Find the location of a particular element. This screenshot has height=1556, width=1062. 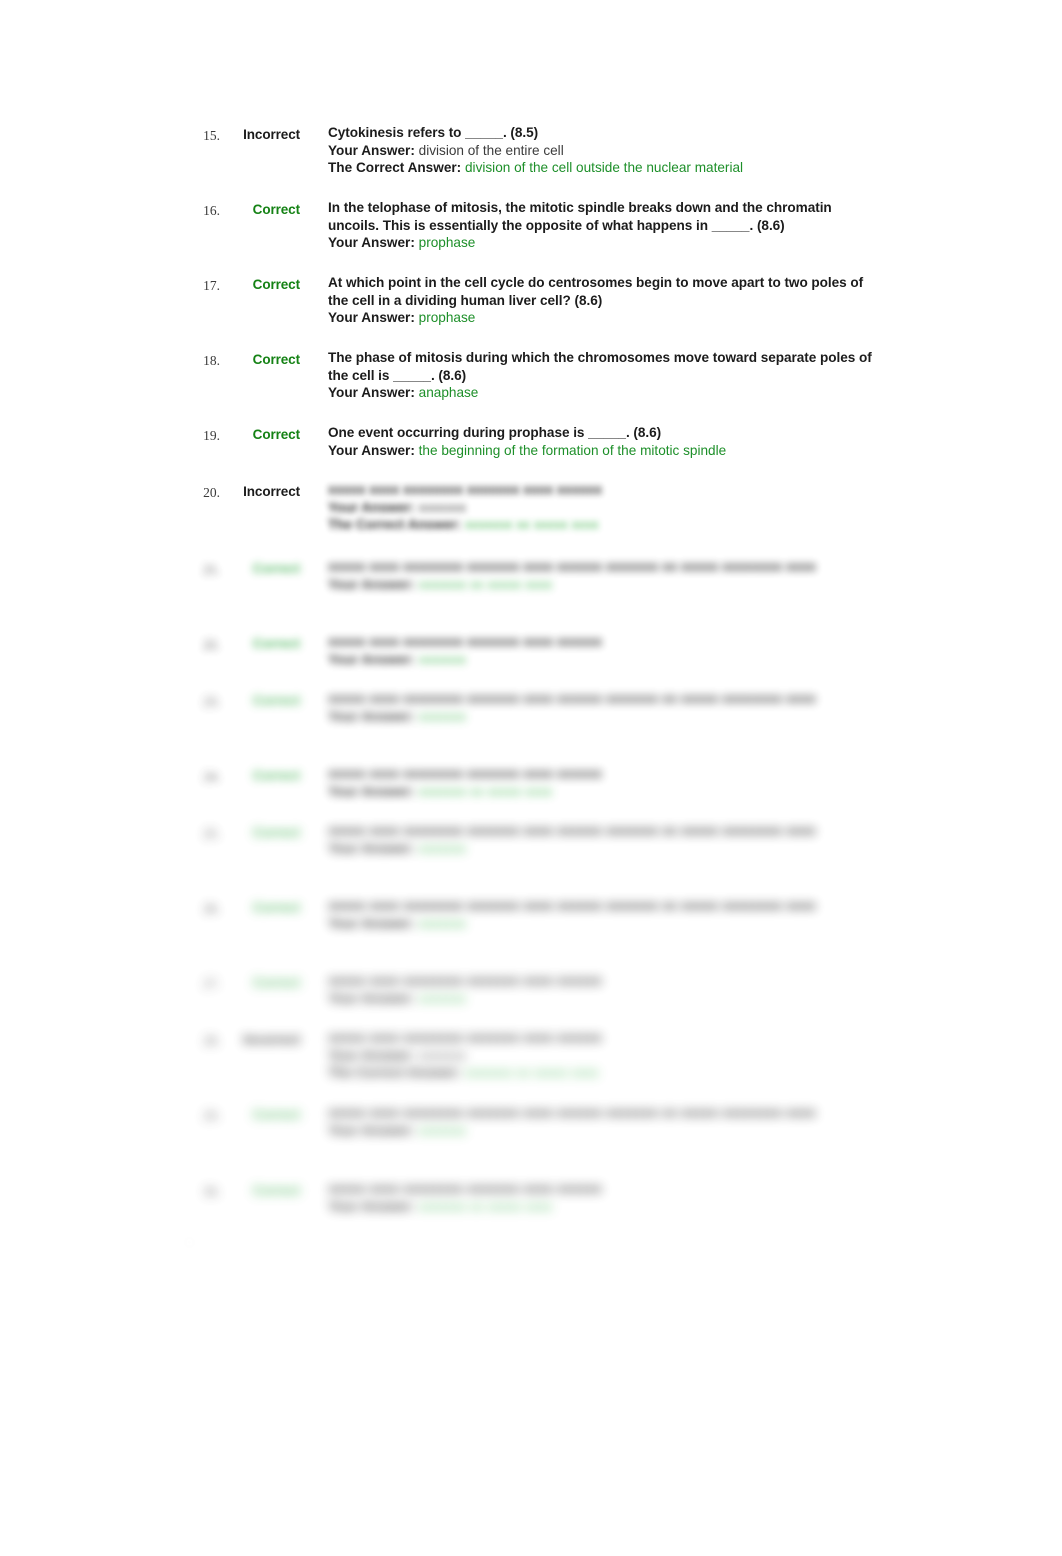

list-tail-marker: . is located at coordinates (189, 1239).